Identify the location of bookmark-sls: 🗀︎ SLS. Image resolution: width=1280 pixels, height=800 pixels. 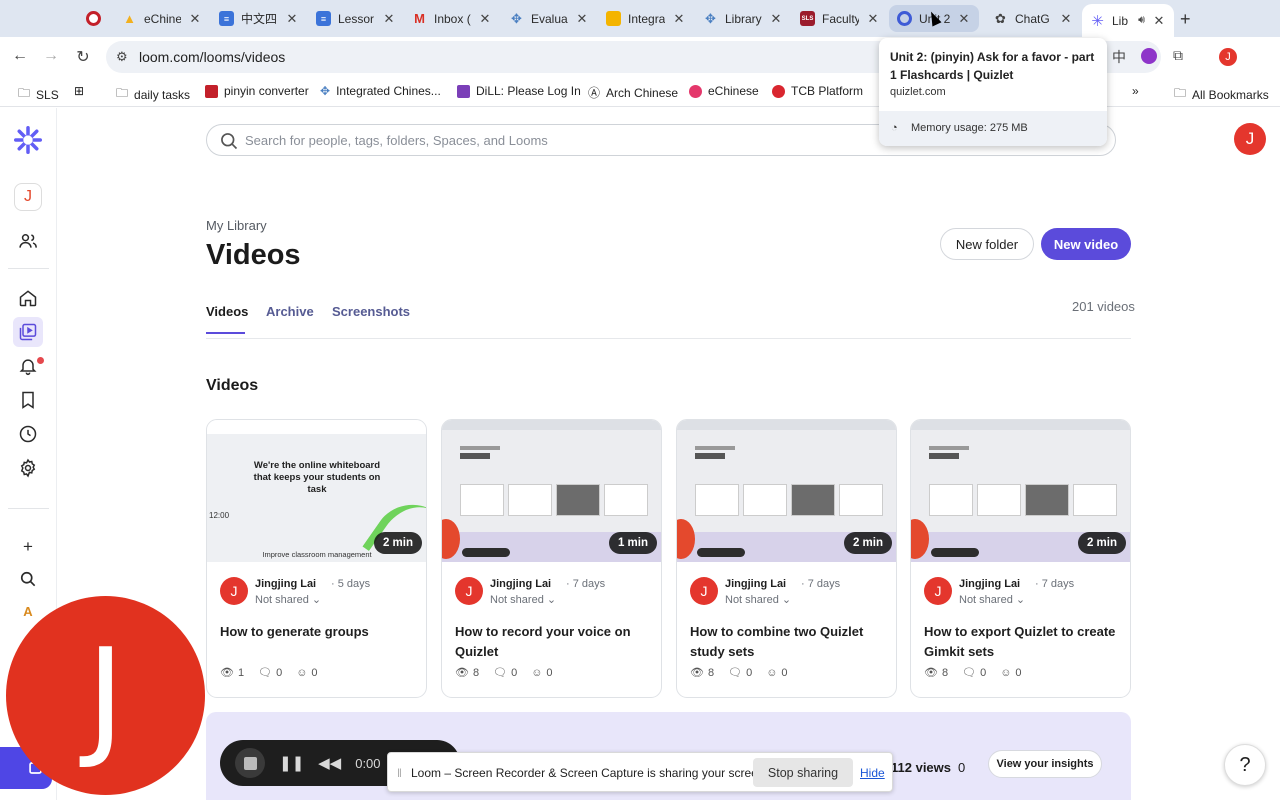
(38, 94).